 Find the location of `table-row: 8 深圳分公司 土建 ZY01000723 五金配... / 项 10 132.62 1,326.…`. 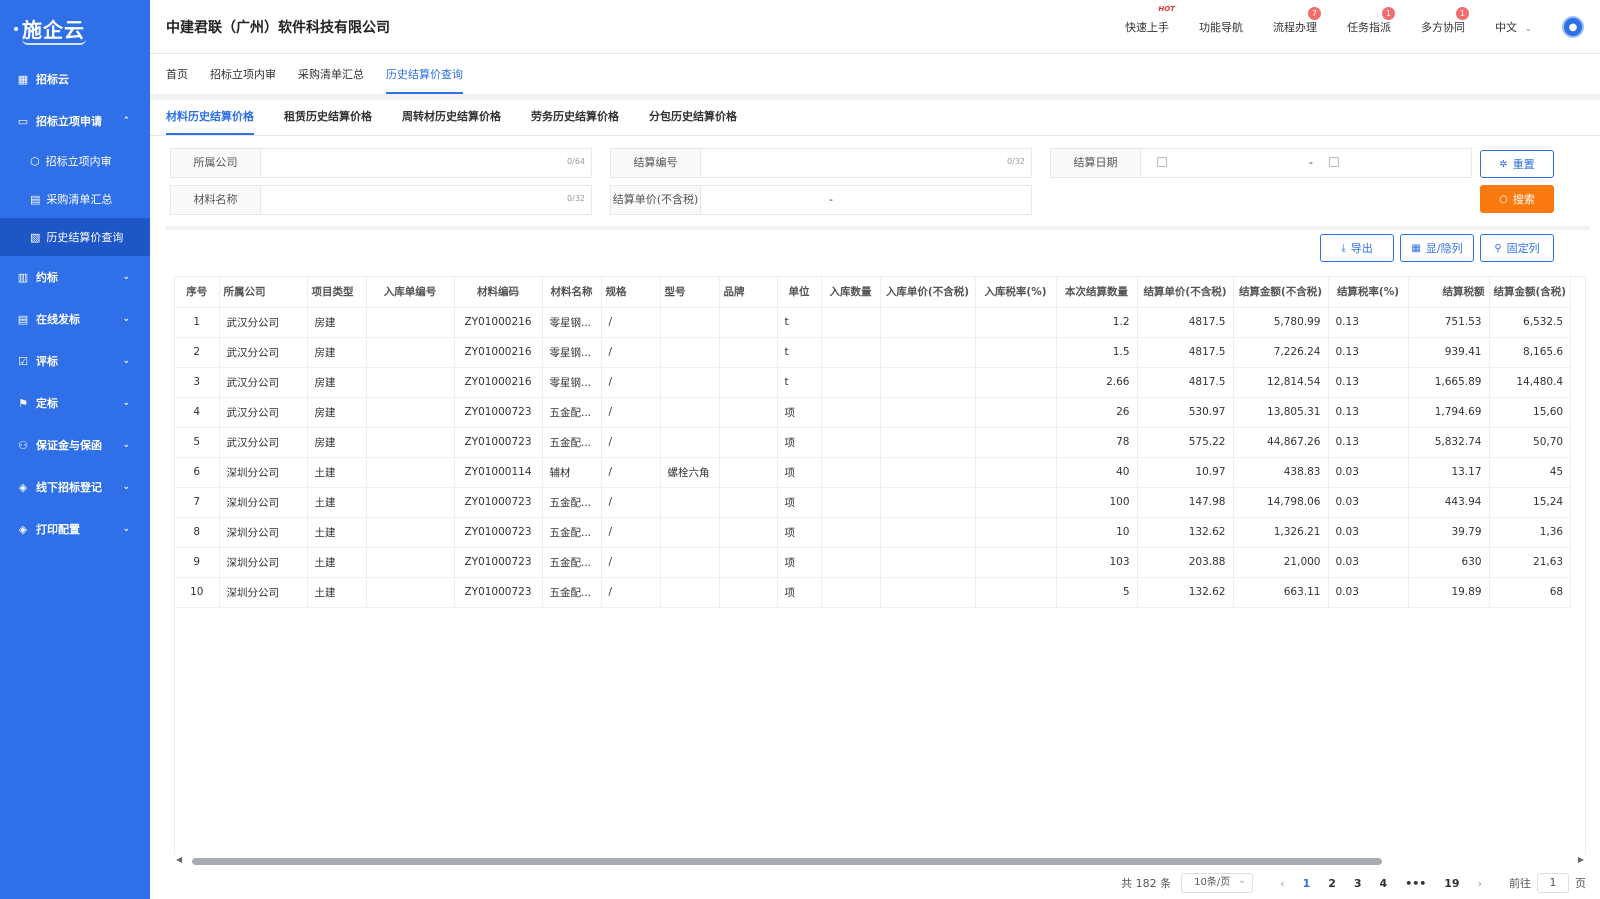

table-row: 8 深圳分公司 土建 ZY01000723 五金配... / 项 10 132.62 1,326.… is located at coordinates (873, 532).